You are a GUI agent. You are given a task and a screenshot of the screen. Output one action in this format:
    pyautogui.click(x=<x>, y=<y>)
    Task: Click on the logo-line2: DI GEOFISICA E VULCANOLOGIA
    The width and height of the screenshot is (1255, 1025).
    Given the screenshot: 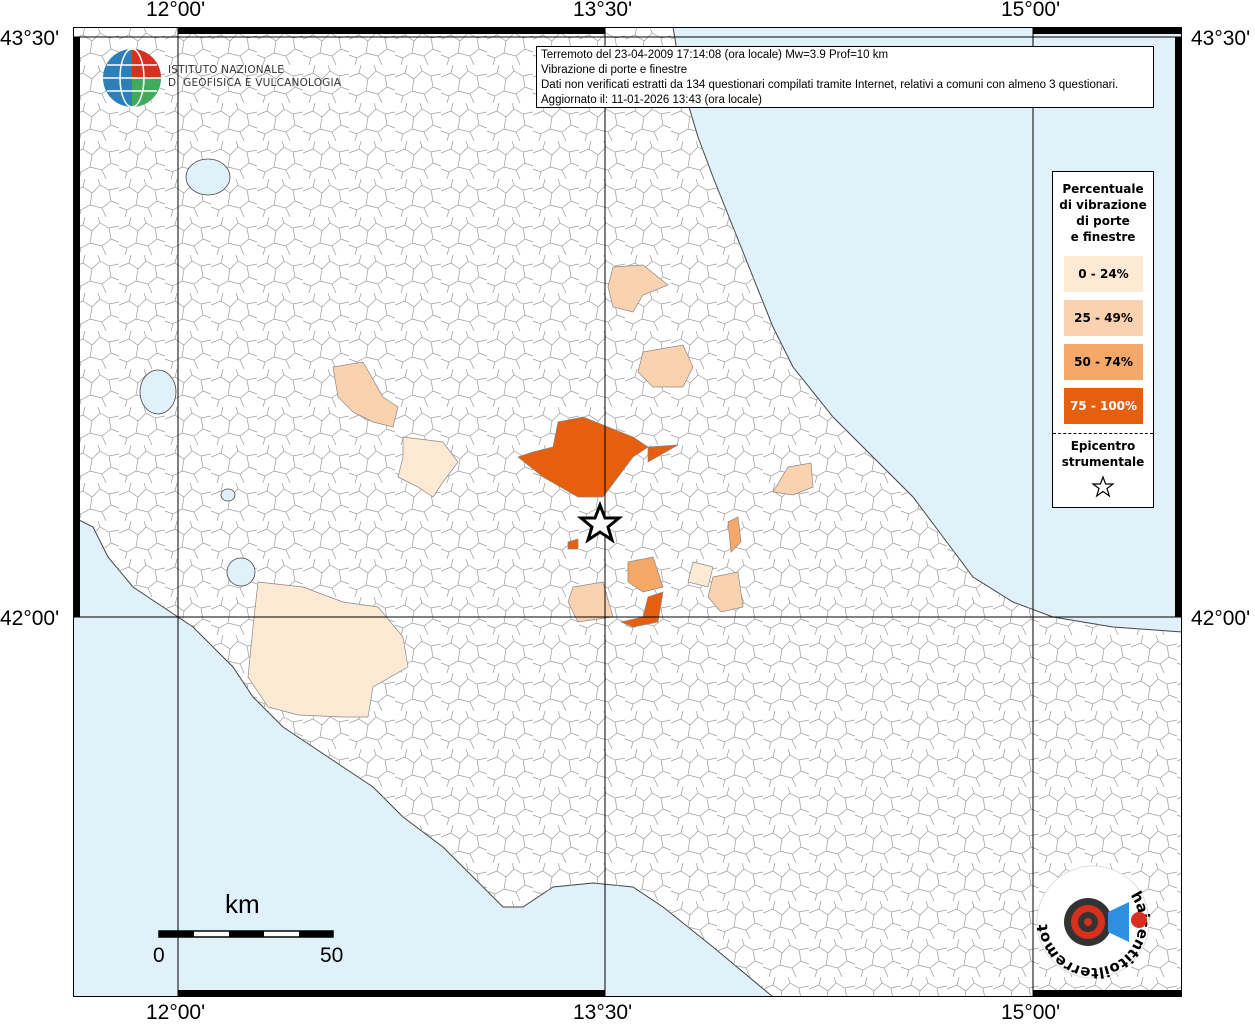 What is the action you would take?
    pyautogui.click(x=255, y=83)
    